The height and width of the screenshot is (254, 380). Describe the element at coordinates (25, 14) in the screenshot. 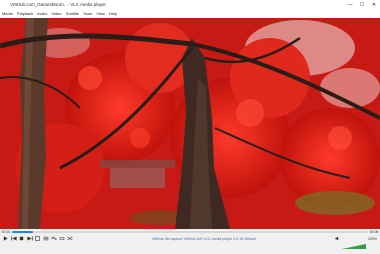

I see `menu-playback: Playback` at that location.